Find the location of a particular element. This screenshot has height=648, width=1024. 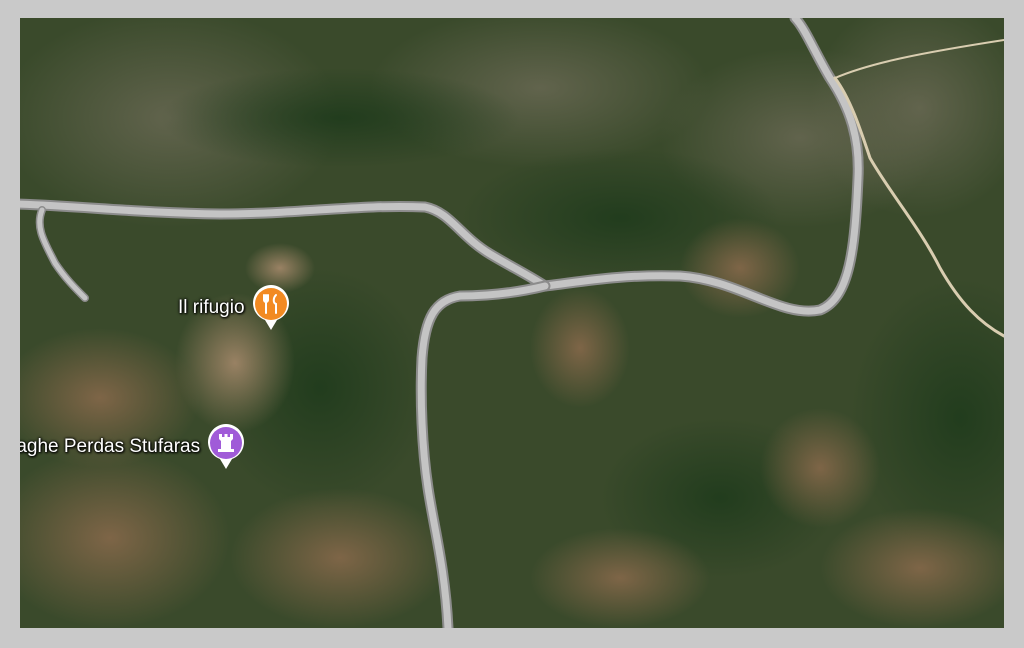

poi-label: raghe Perdas Stufaras is located at coordinates (110, 447).